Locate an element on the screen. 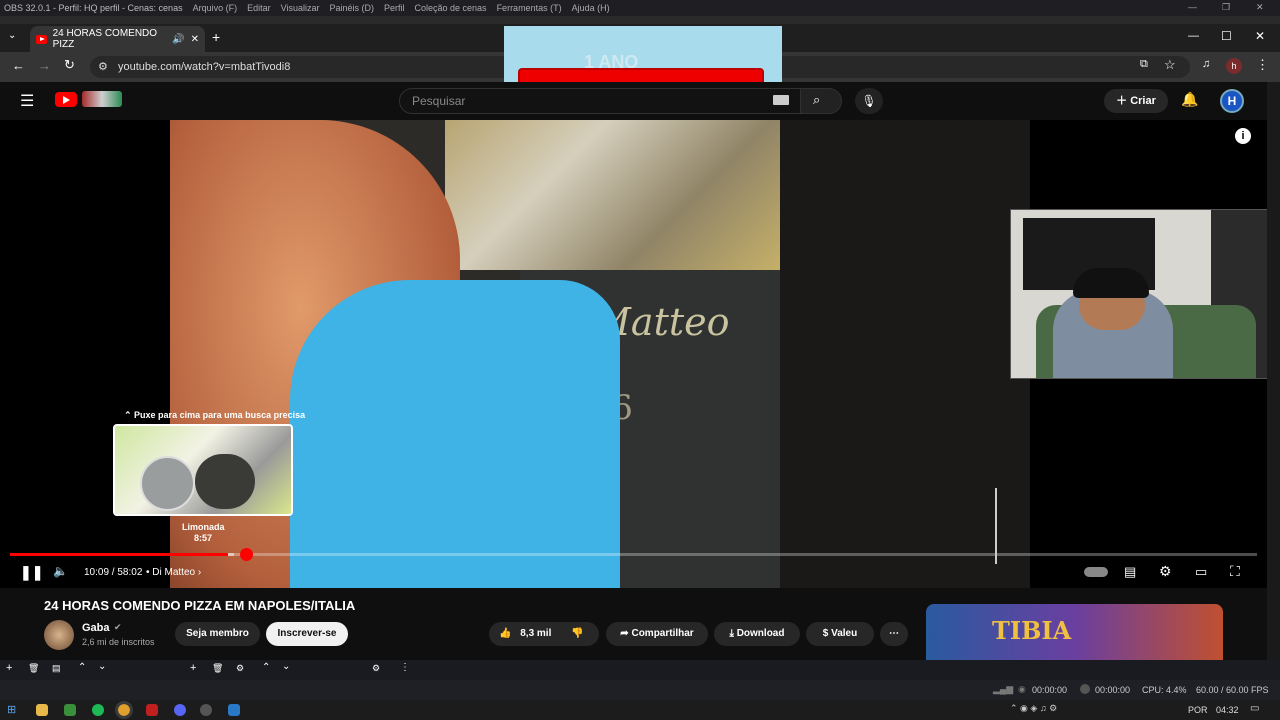 This screenshot has width=1280, height=720. thanks-button: $ Valeu is located at coordinates (840, 634).